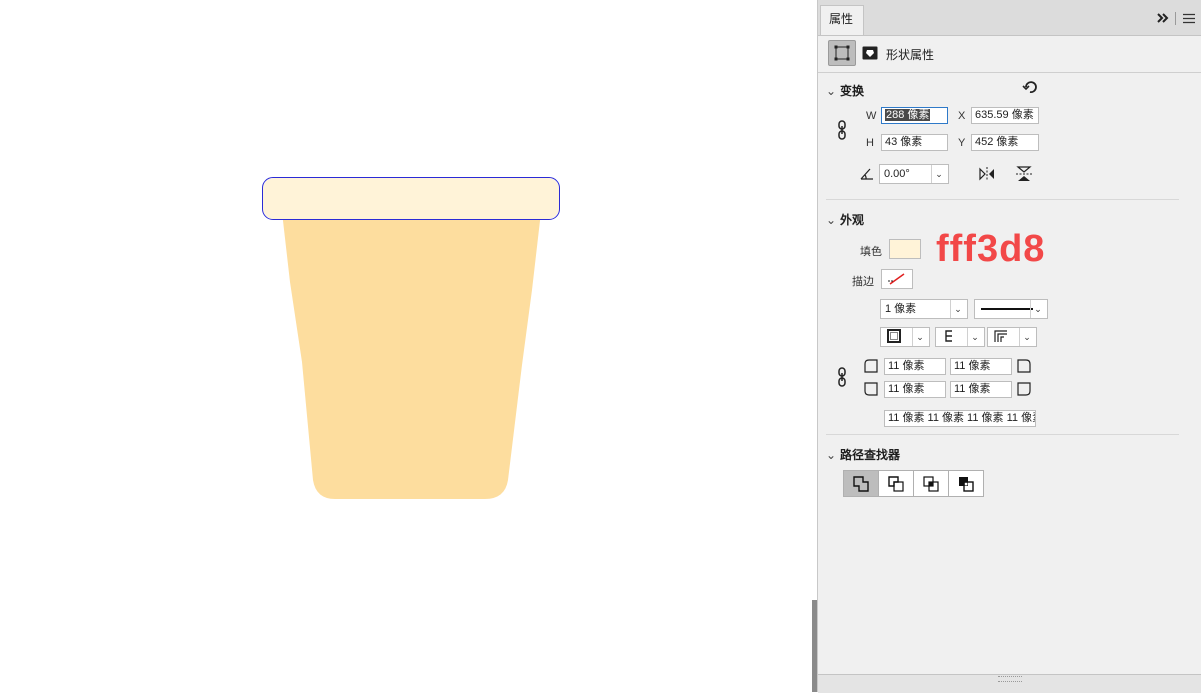 This screenshot has width=1201, height=693. Describe the element at coordinates (915, 366) in the screenshot. I see `corner-radius-top-left-input: 11 像素` at that location.